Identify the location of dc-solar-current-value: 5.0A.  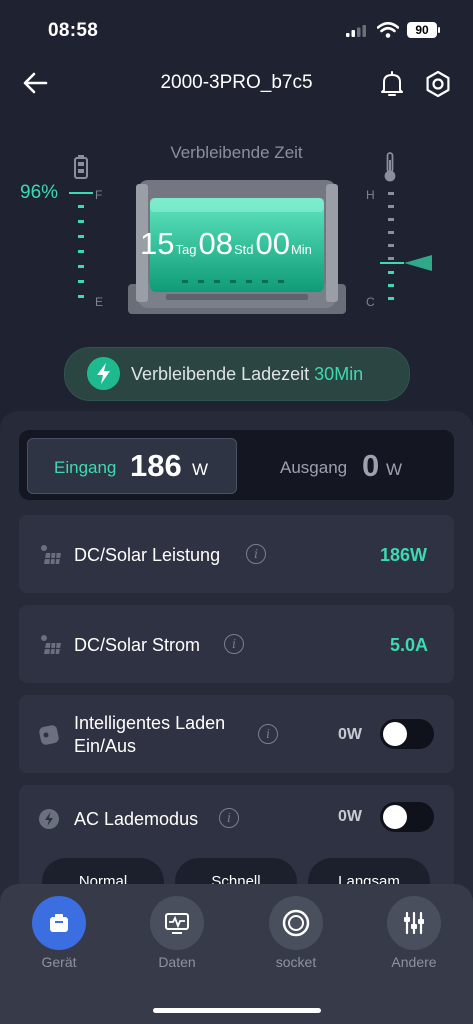
(409, 645).